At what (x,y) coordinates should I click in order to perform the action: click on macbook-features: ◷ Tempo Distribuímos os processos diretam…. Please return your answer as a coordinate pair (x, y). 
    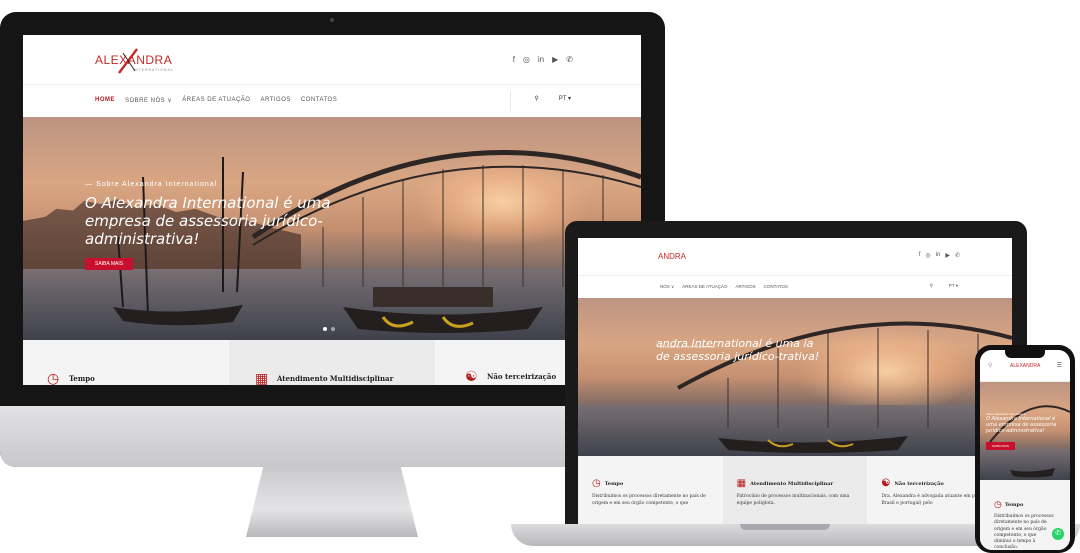
    Looking at the image, I should click on (795, 490).